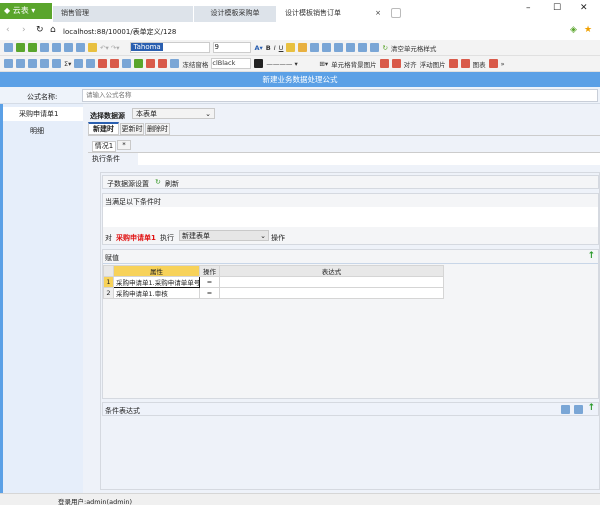 This screenshot has width=600, height=506. I want to click on case-tab-1: 情况1, so click(104, 146).